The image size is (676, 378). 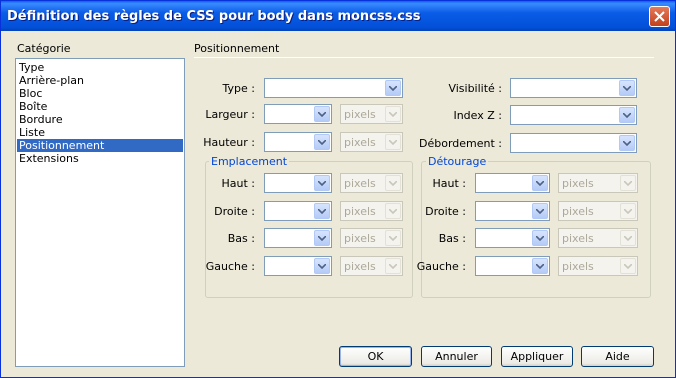 What do you see at coordinates (449, 183) in the screenshot?
I see `clip-top-label: Haut :` at bounding box center [449, 183].